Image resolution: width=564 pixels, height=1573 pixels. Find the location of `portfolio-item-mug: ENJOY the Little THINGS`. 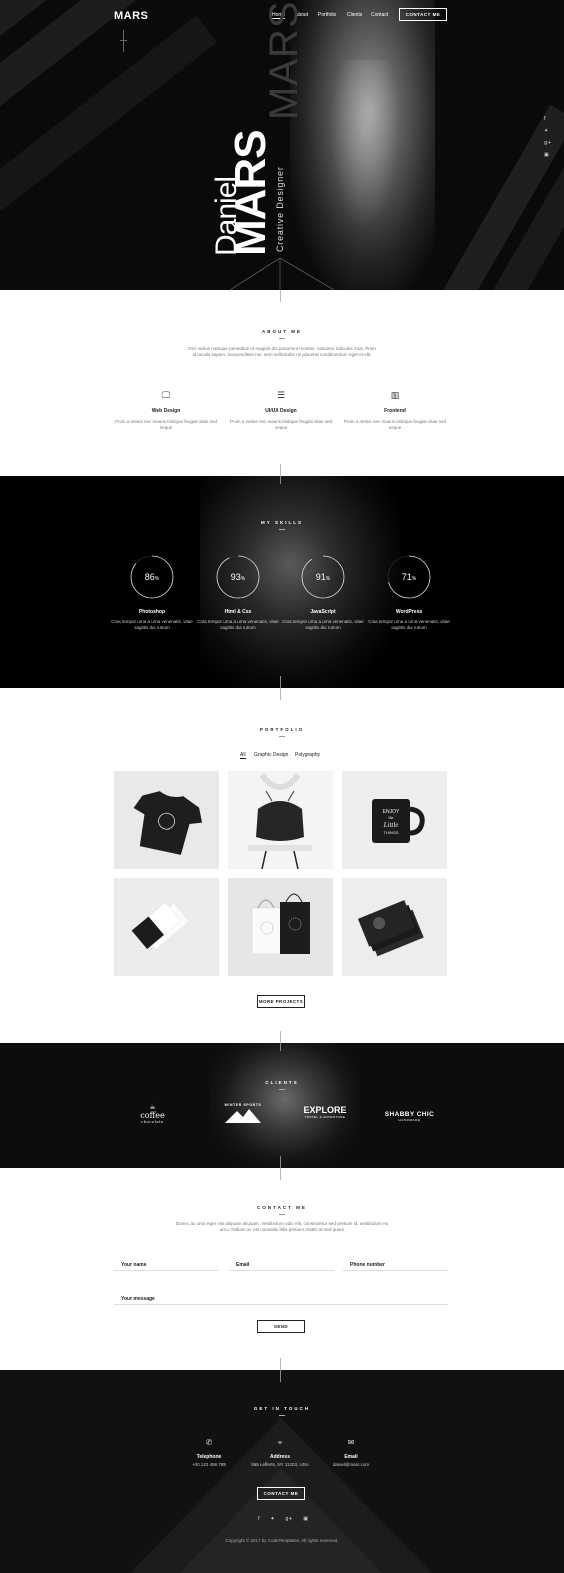

portfolio-item-mug: ENJOY the Little THINGS is located at coordinates (394, 820).